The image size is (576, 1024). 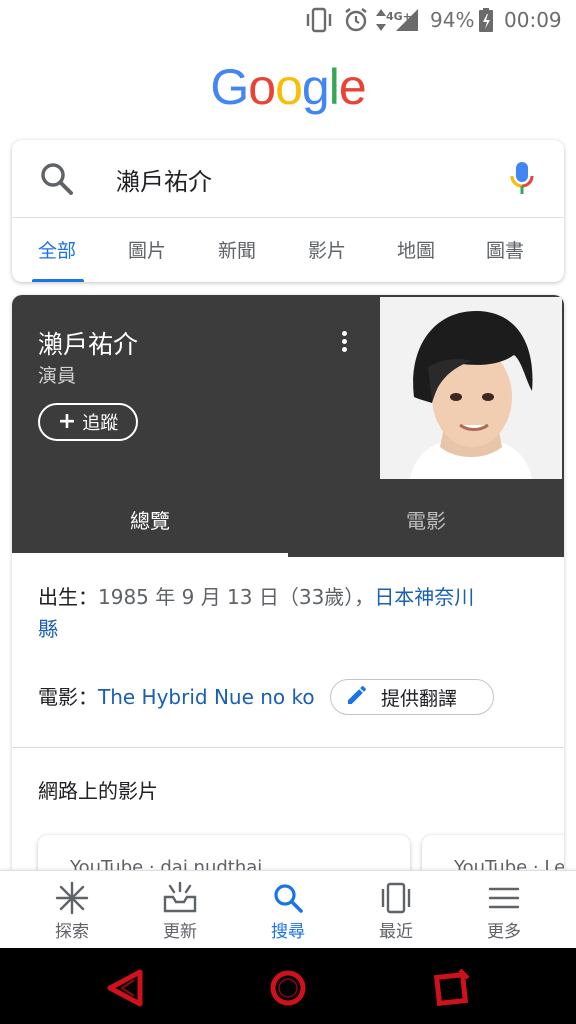 I want to click on nav-label: 最近, so click(x=396, y=932).